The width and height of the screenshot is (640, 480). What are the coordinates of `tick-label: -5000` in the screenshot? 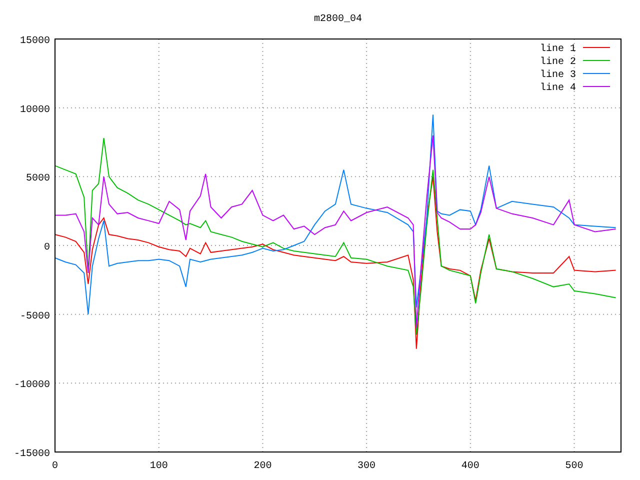 It's located at (35, 316).